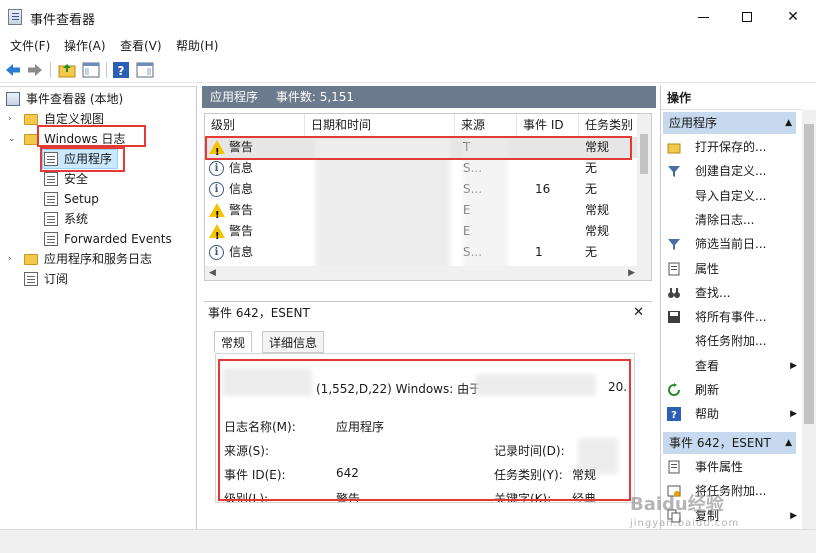 Image resolution: width=816 pixels, height=553 pixels. Describe the element at coordinates (693, 123) in the screenshot. I see `actions-section-label: 应用程序` at that location.